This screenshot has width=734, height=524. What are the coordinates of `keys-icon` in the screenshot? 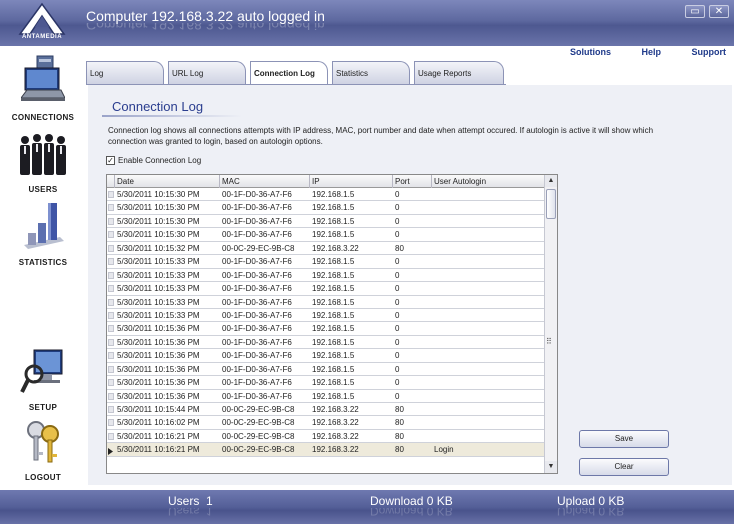 It's located at (43, 443).